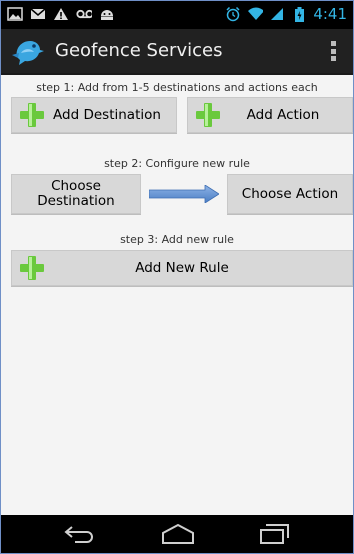 This screenshot has height=554, width=354. What do you see at coordinates (184, 194) in the screenshot?
I see `right-arrow-icon` at bounding box center [184, 194].